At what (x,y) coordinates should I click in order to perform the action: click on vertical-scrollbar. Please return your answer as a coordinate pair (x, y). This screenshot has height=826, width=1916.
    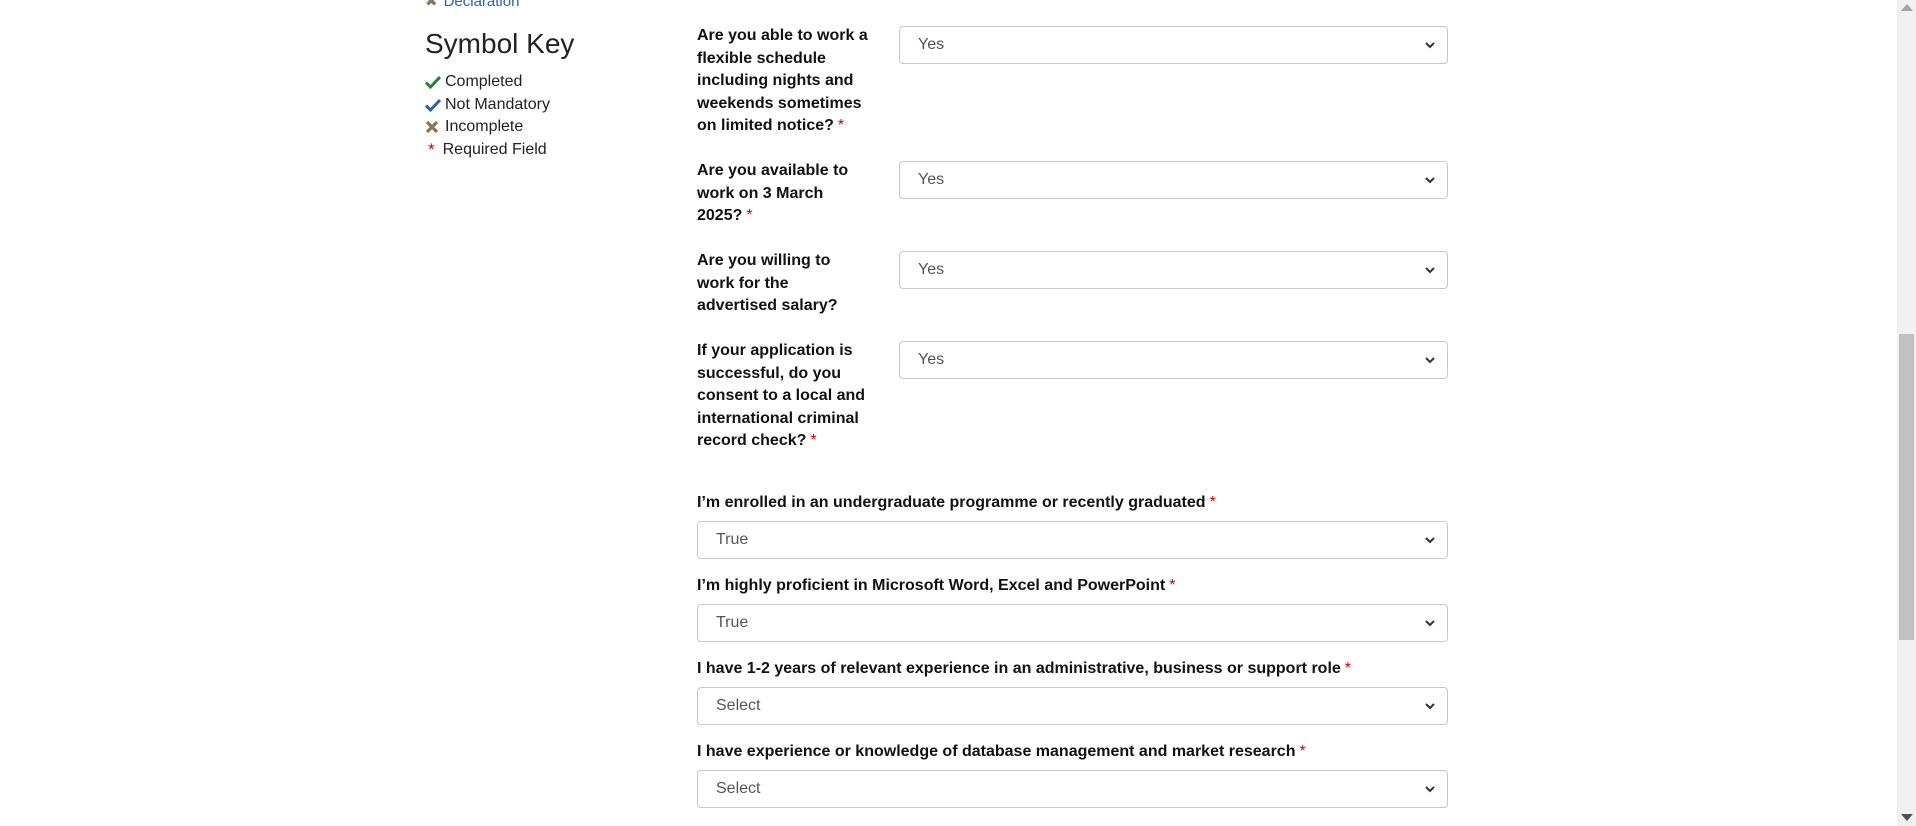
    Looking at the image, I should click on (1906, 413).